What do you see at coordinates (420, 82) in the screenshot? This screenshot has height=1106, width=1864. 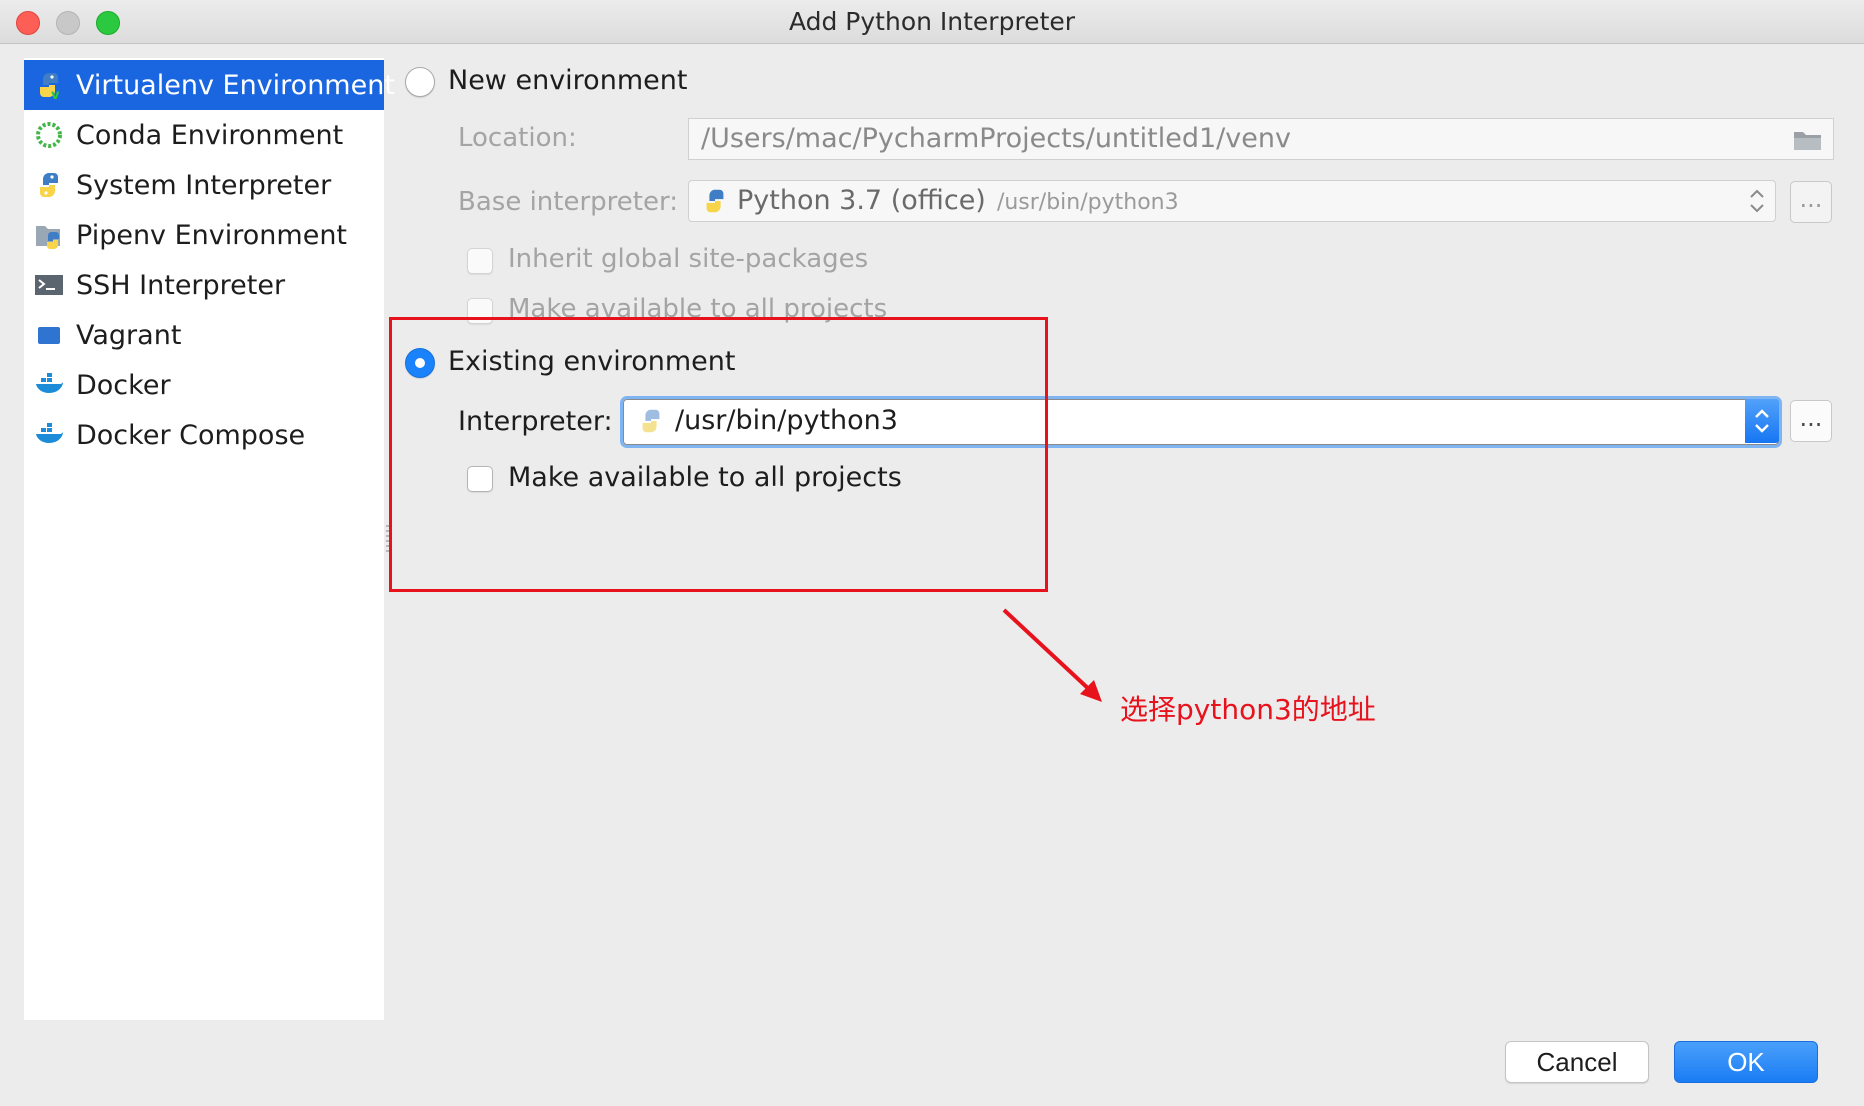 I see `new-environment-radio` at bounding box center [420, 82].